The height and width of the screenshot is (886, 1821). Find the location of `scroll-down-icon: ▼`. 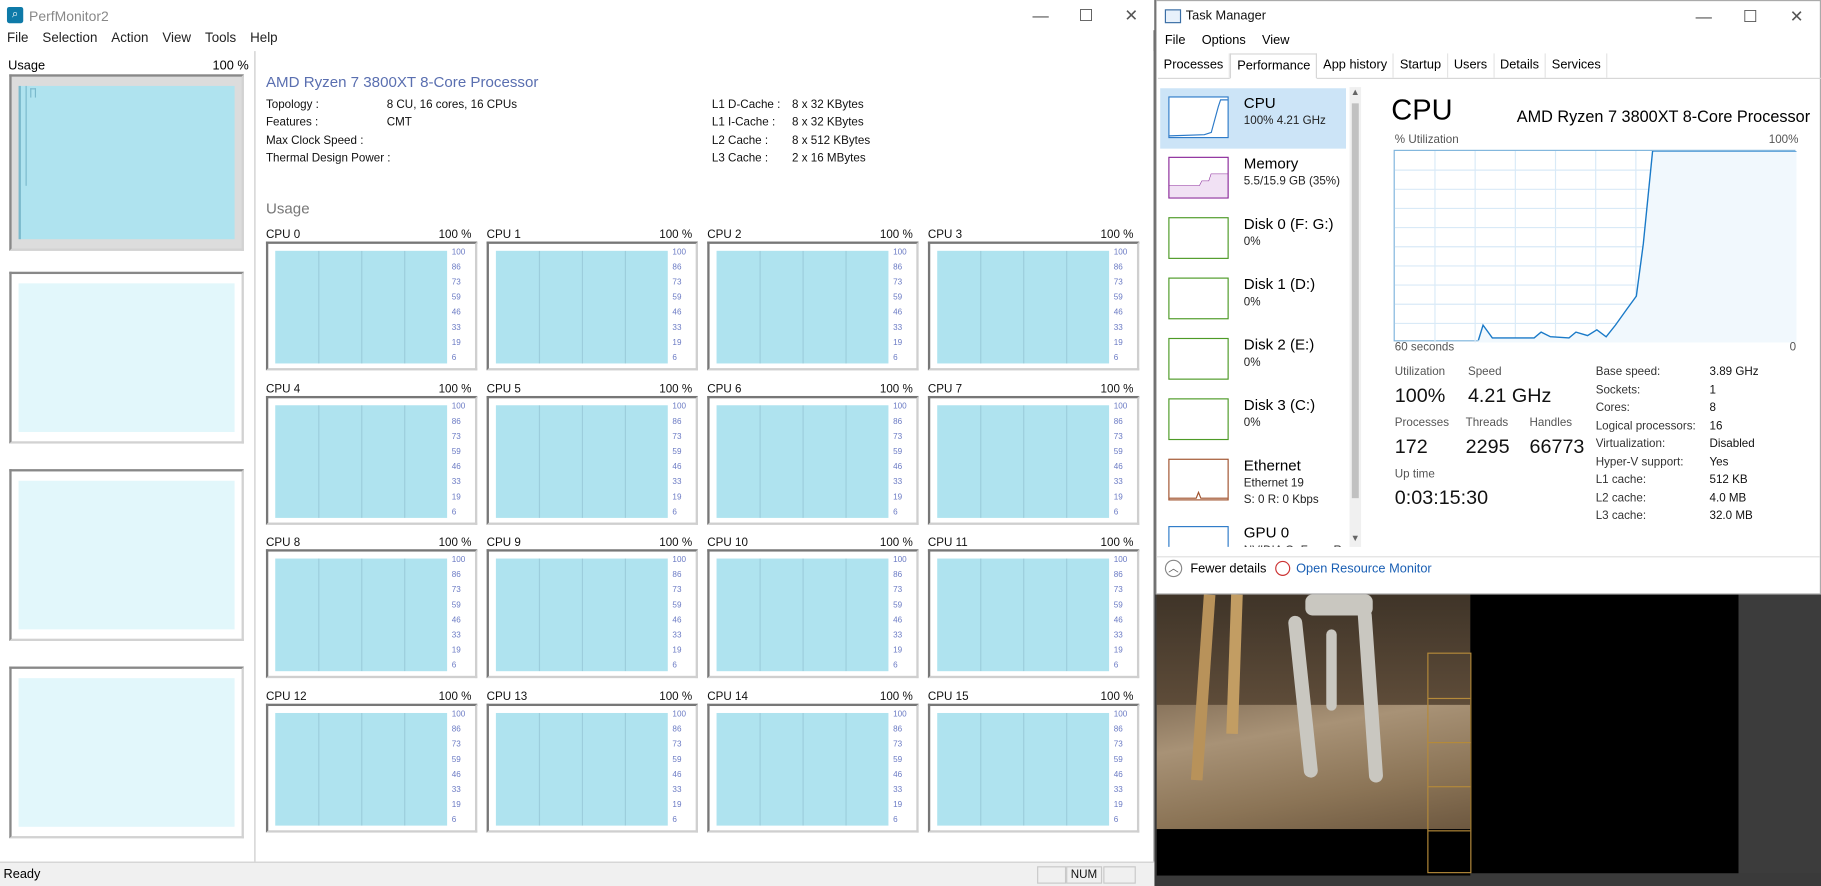

scroll-down-icon: ▼ is located at coordinates (1355, 538).